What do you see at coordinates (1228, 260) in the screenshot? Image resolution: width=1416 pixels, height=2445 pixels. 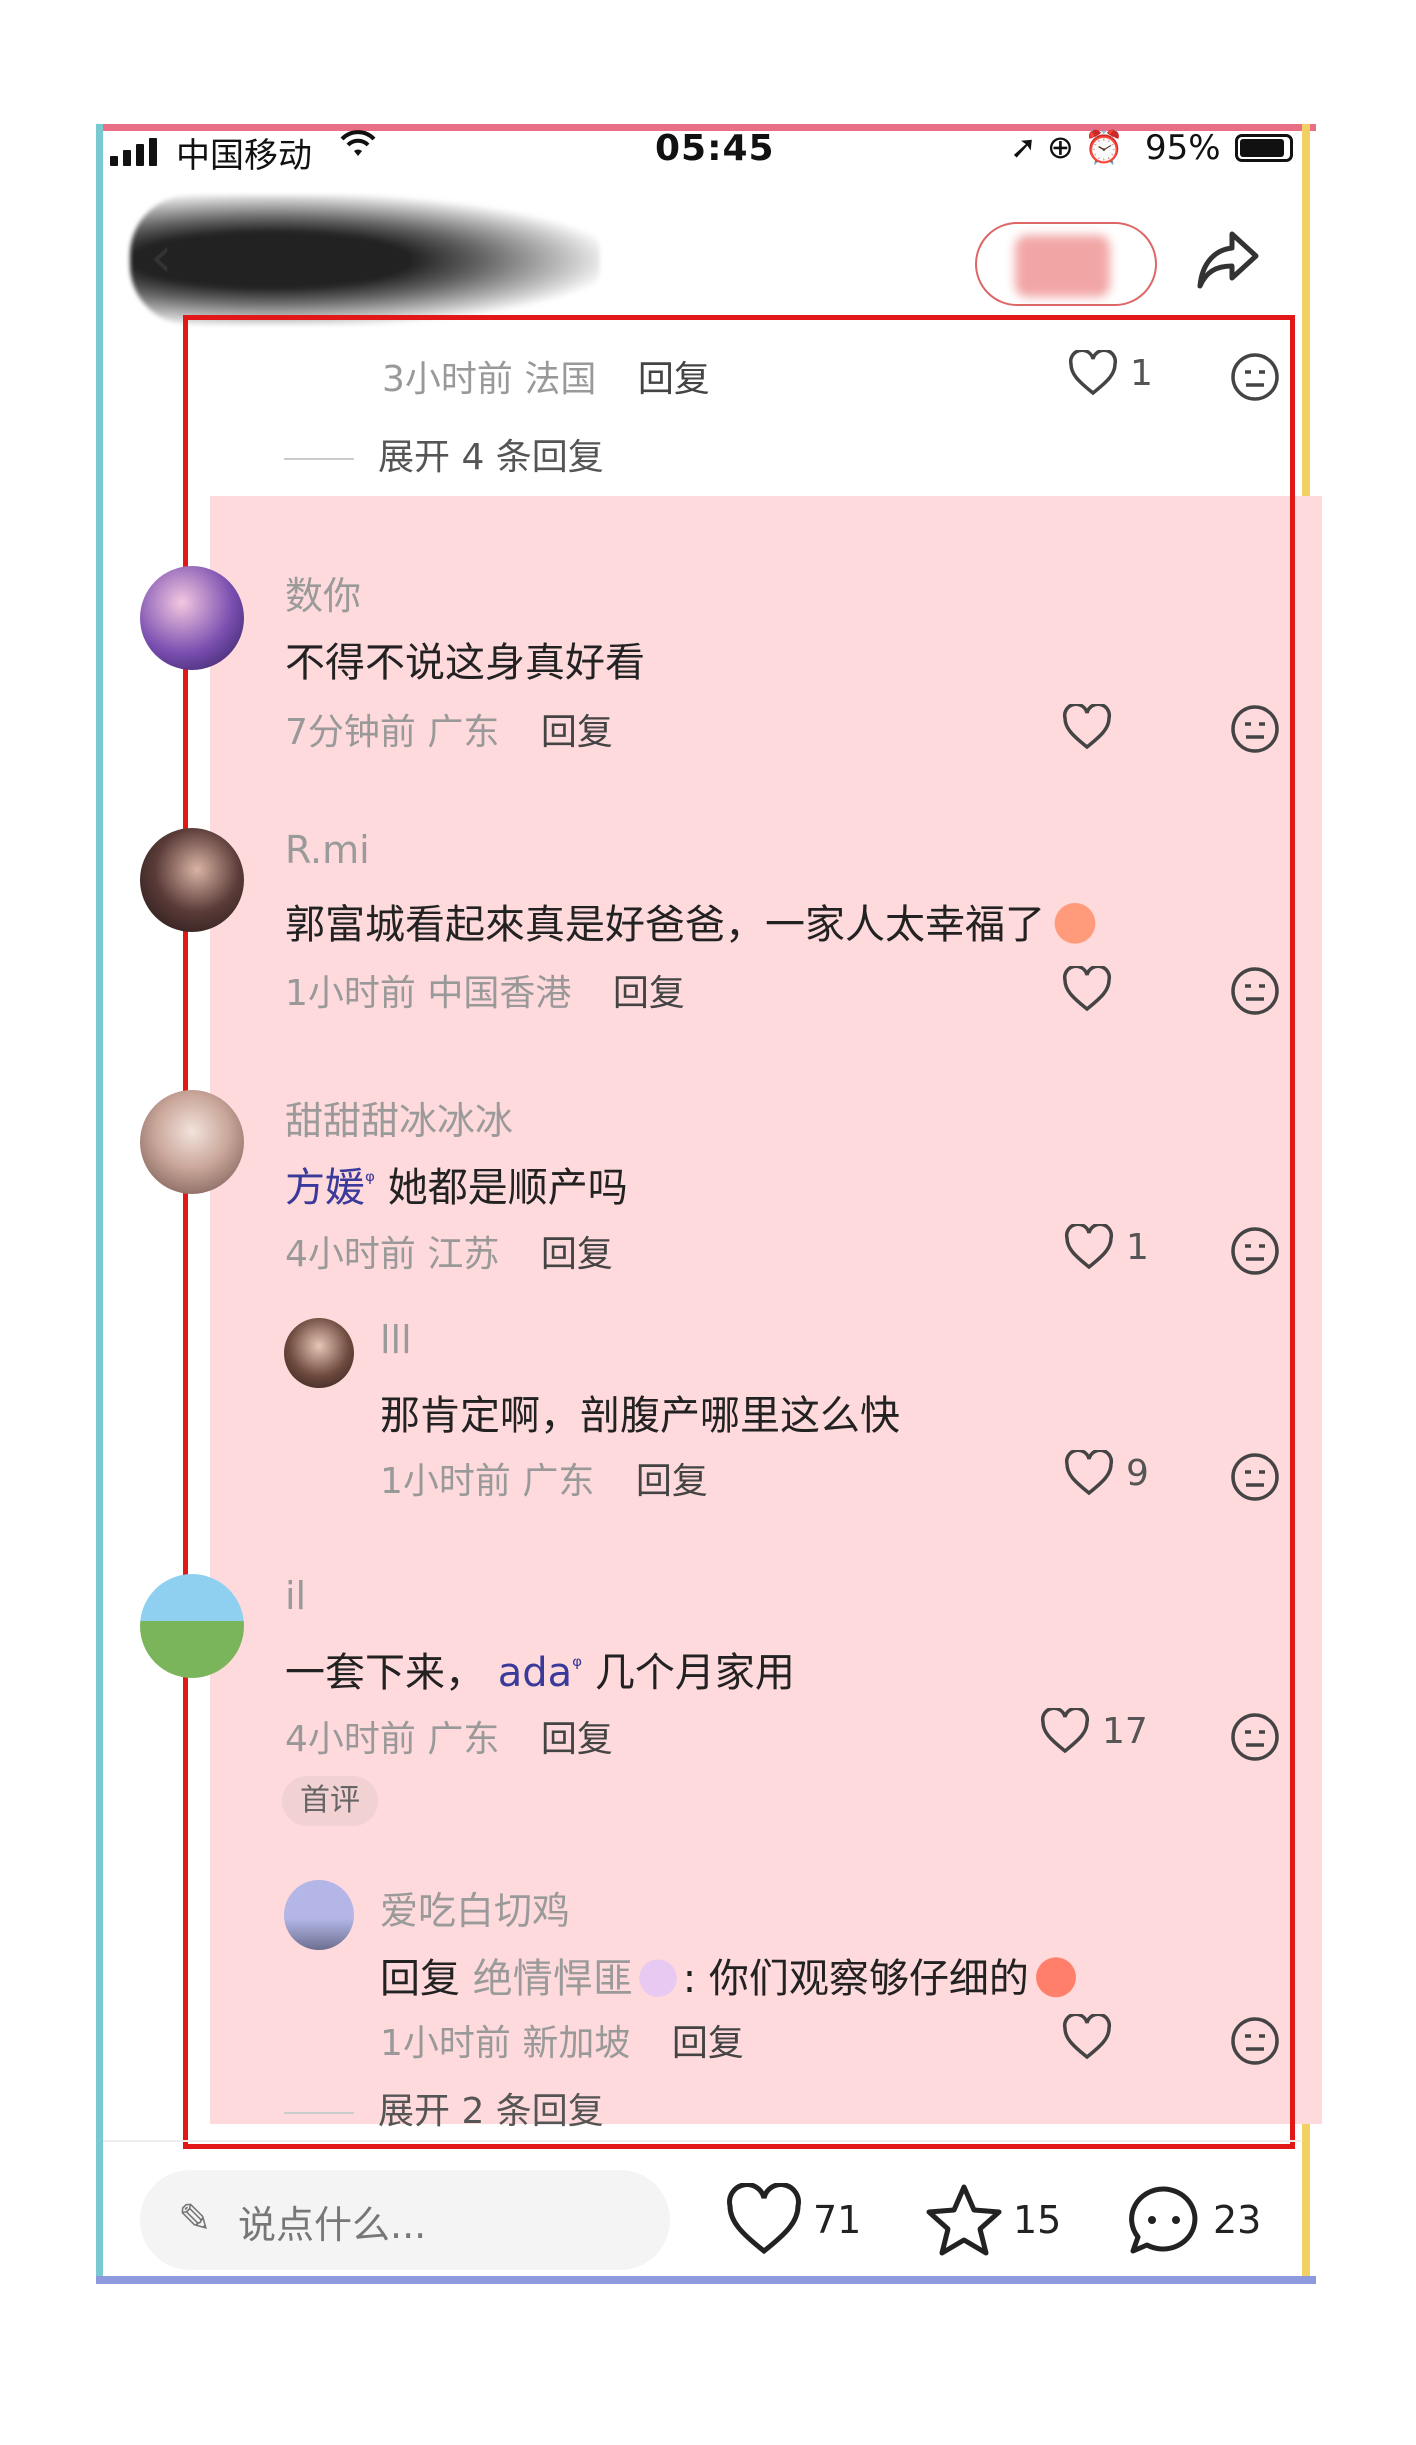 I see `share-icon` at bounding box center [1228, 260].